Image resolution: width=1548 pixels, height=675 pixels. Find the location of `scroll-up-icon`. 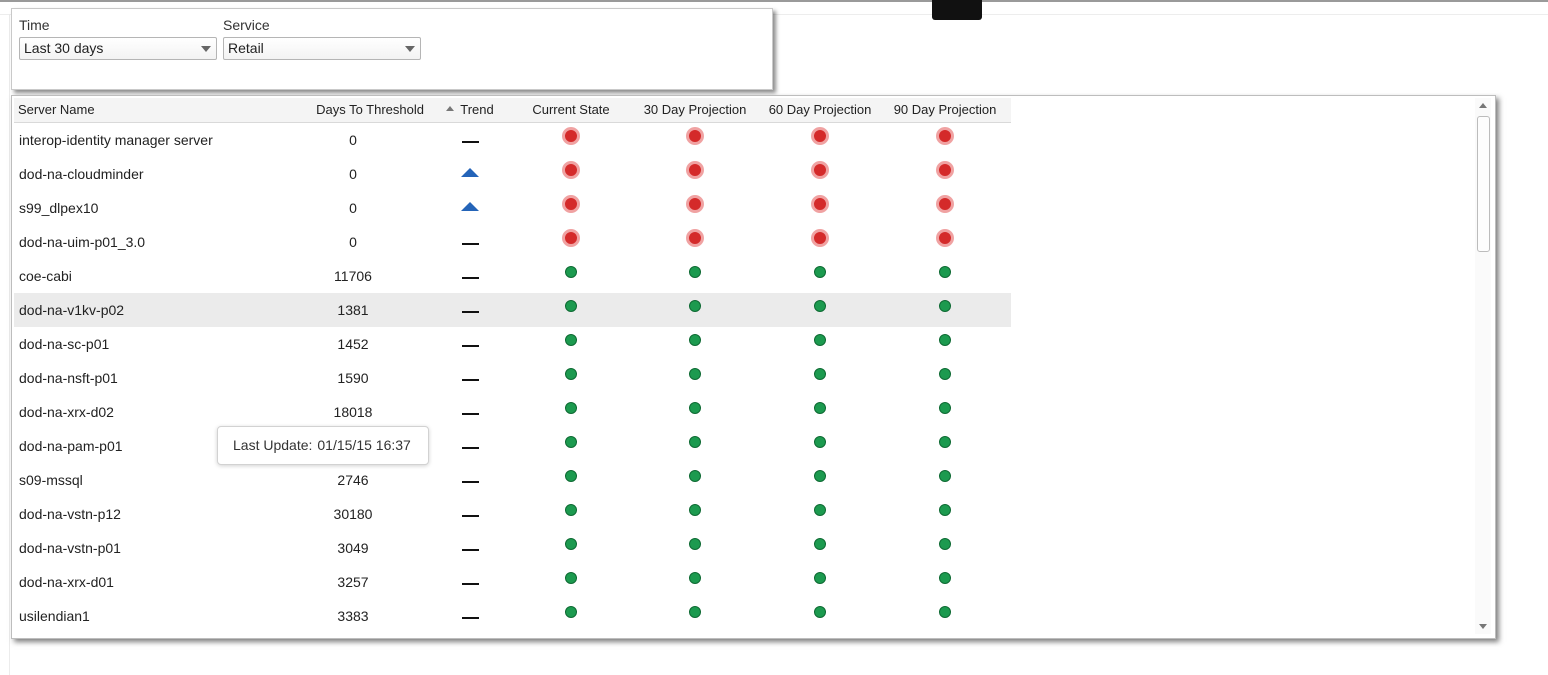

scroll-up-icon is located at coordinates (1483, 105).